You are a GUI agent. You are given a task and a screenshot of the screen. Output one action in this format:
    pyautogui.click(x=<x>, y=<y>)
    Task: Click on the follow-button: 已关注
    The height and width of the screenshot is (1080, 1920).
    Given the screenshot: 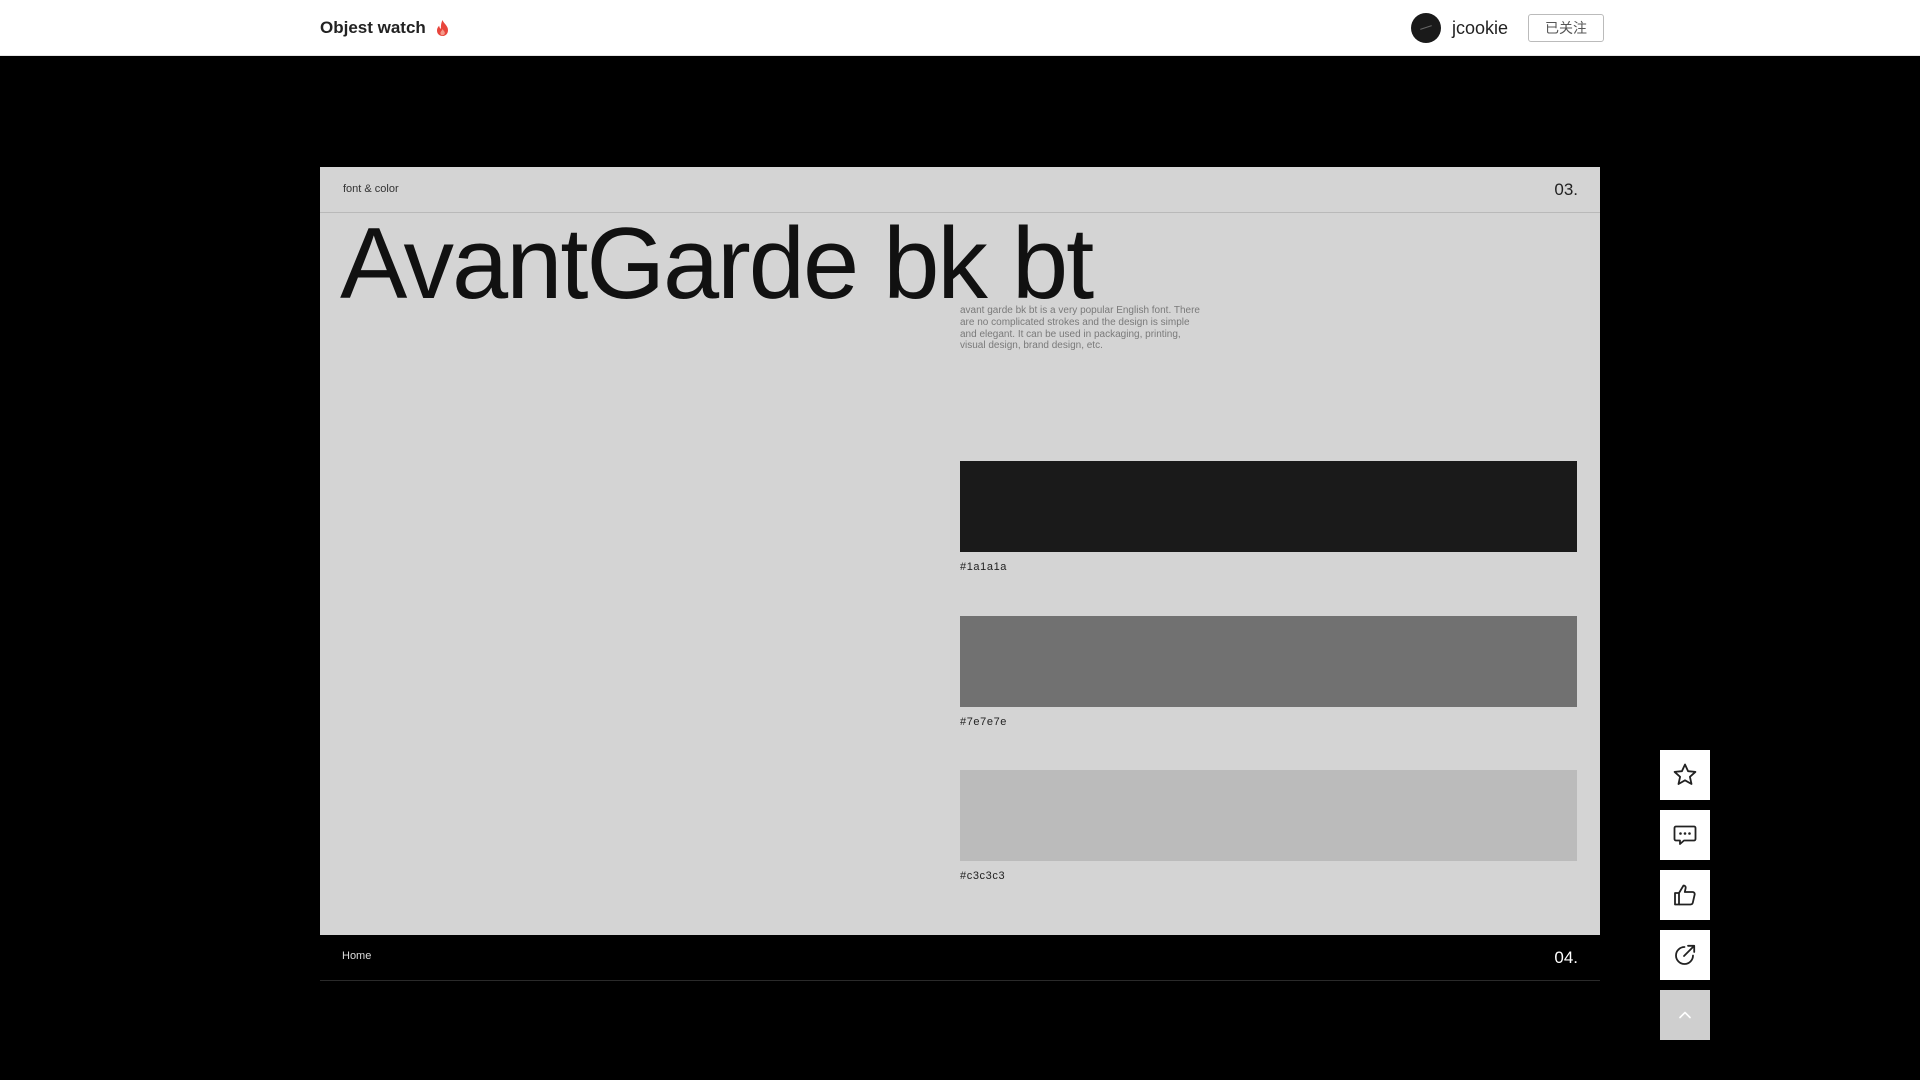 What is the action you would take?
    pyautogui.click(x=1566, y=28)
    